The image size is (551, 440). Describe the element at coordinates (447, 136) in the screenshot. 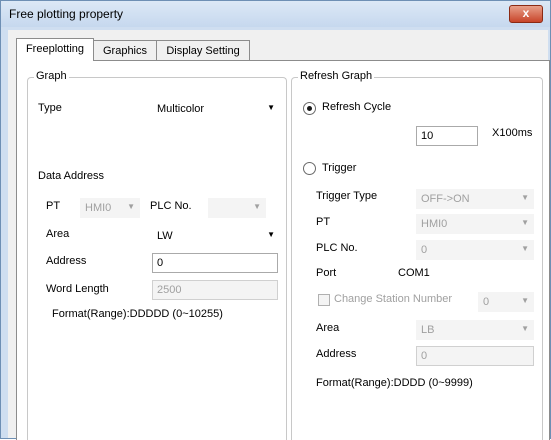

I see `refresh-cycle-input: 10` at that location.